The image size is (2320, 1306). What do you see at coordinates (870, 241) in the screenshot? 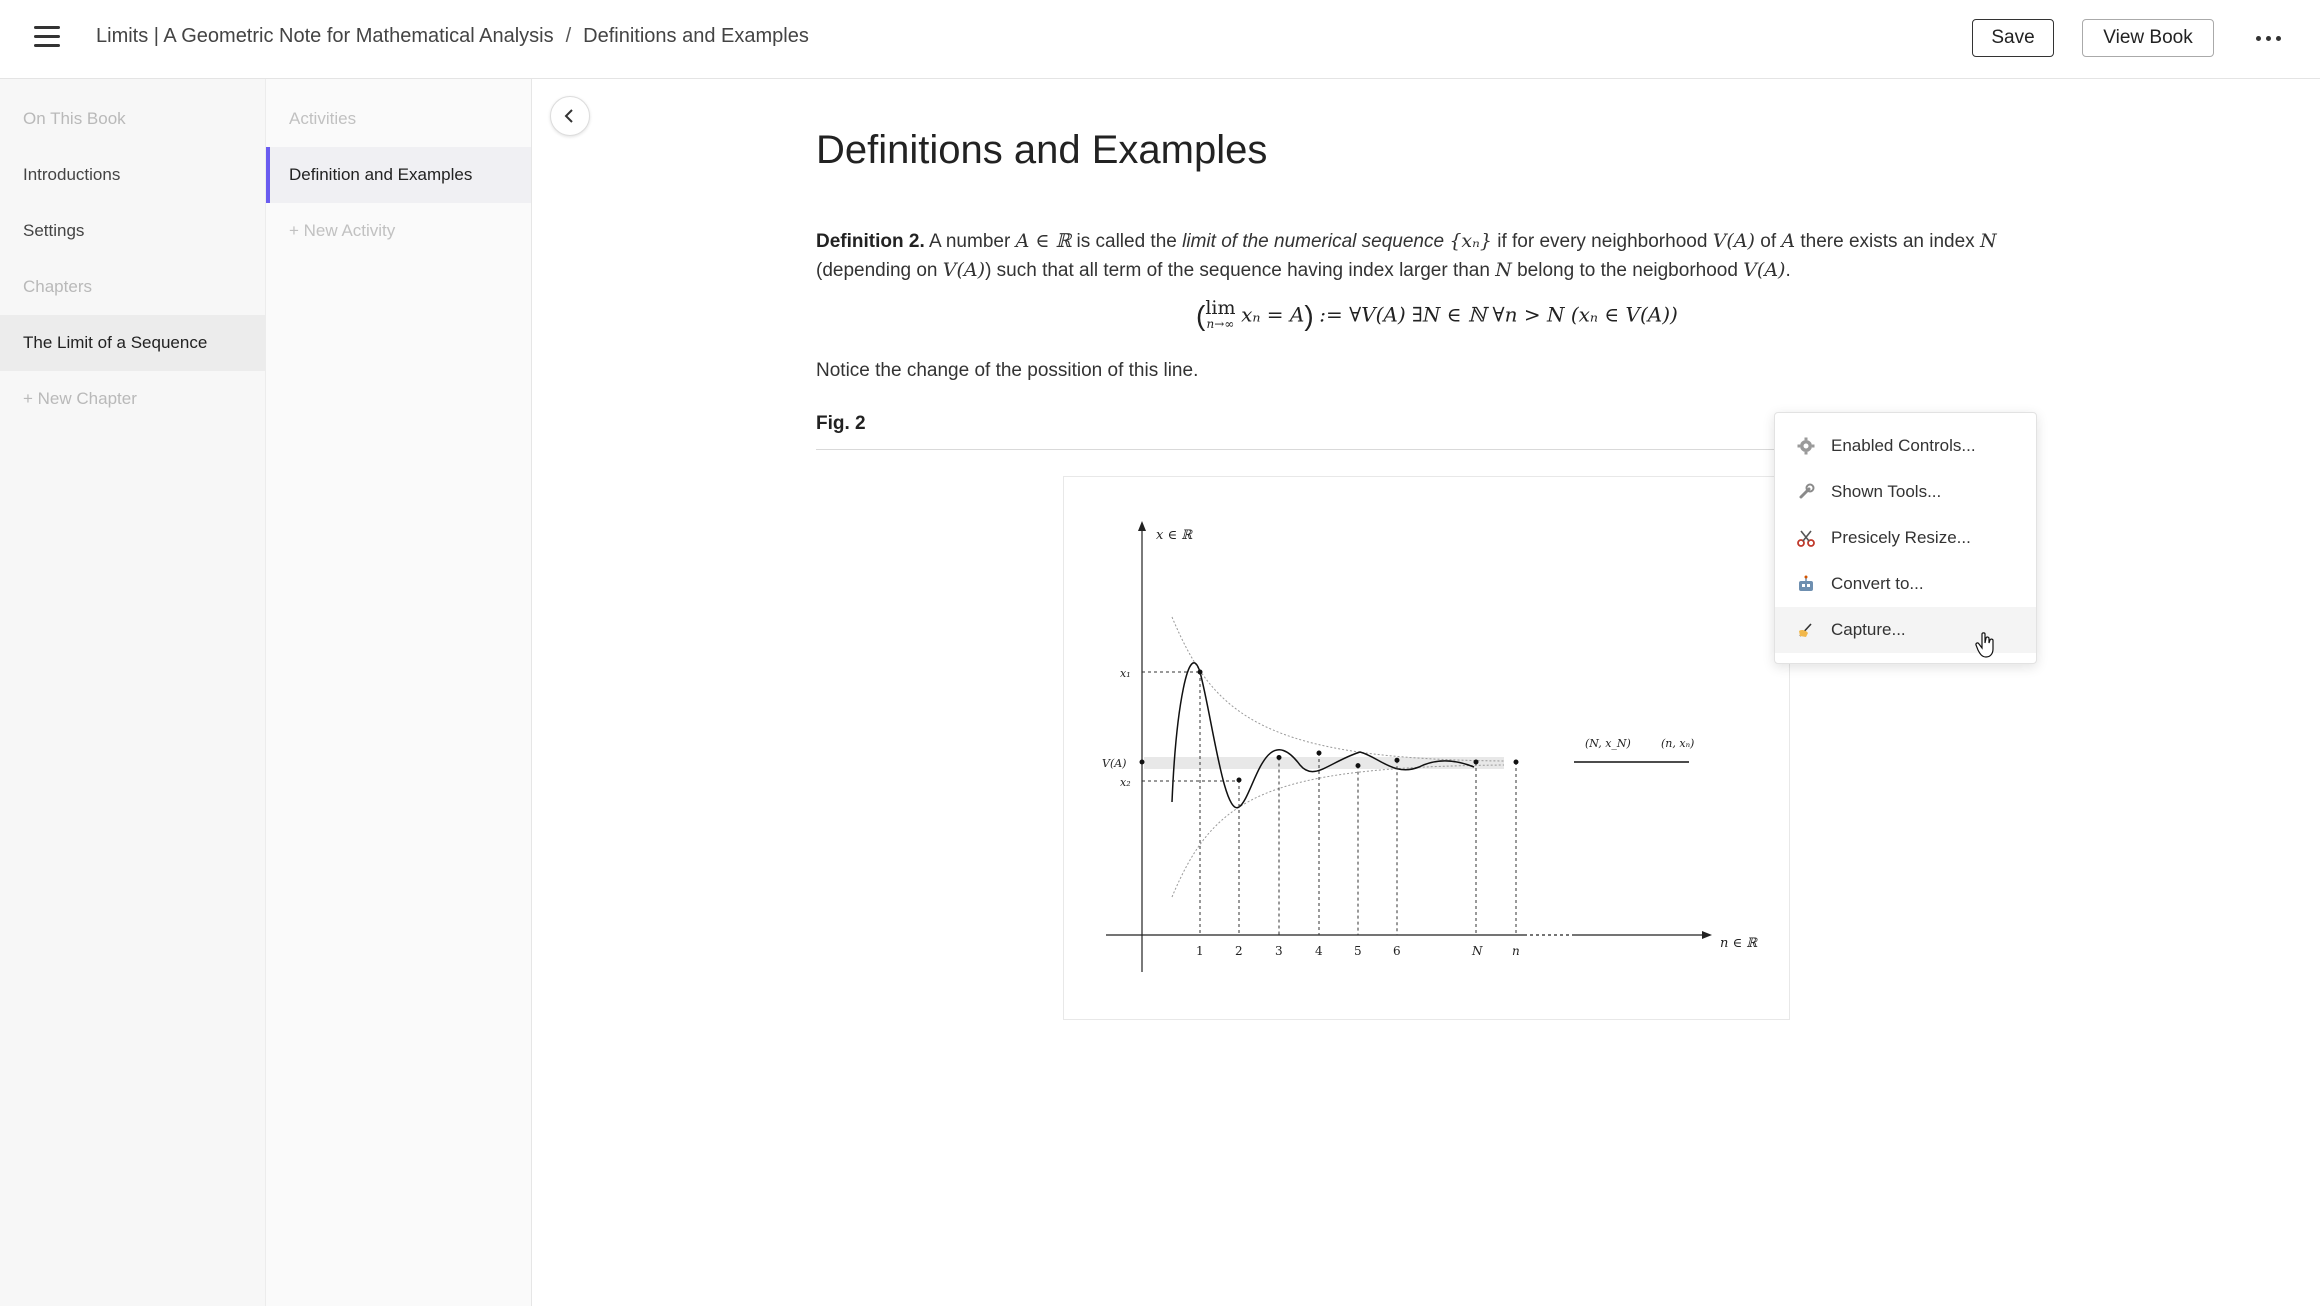
I see `definition-lead: Definition 2.` at bounding box center [870, 241].